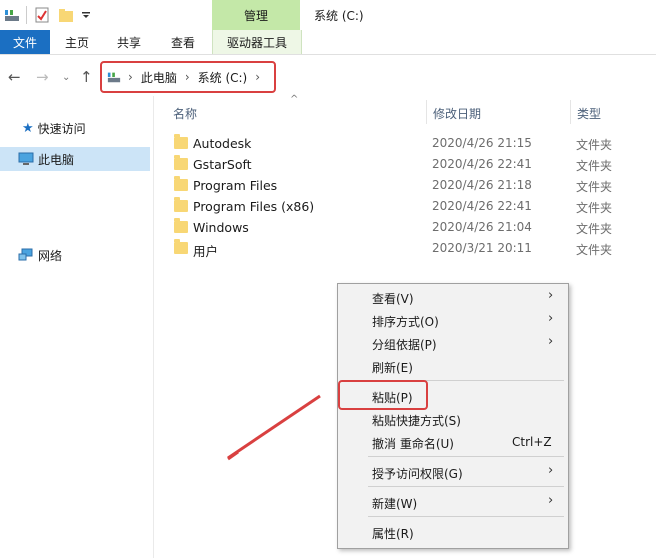 The height and width of the screenshot is (558, 656). I want to click on file-name: Windows, so click(221, 227).